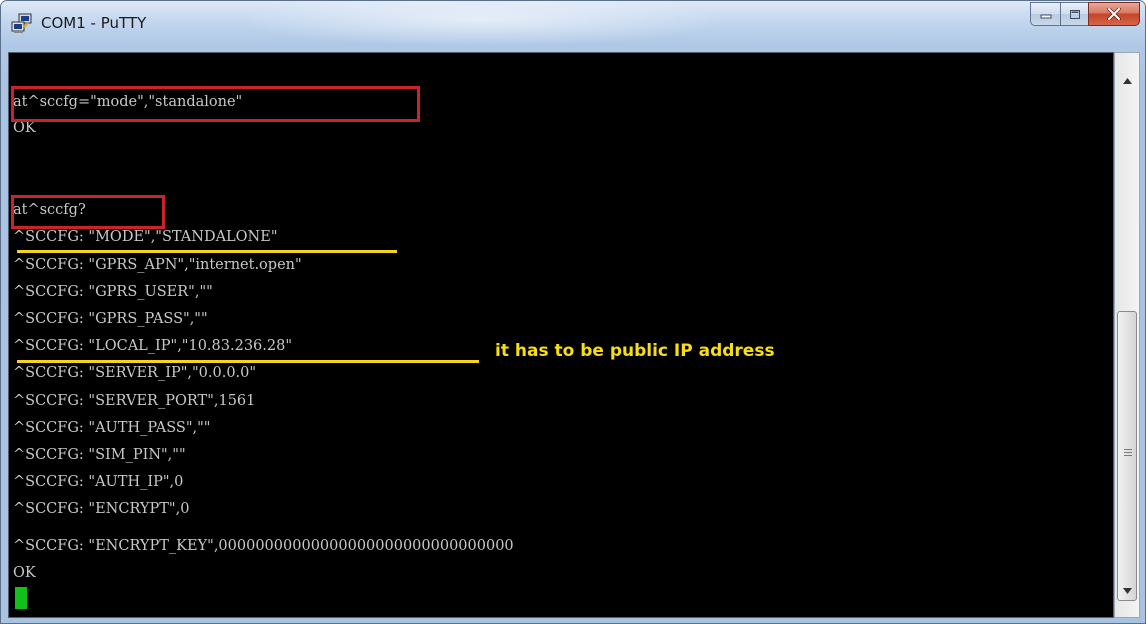 Image resolution: width=1146 pixels, height=624 pixels. Describe the element at coordinates (134, 401) in the screenshot. I see `terminal-line: ^SCCFG: "SERVER_PORT",1561` at that location.